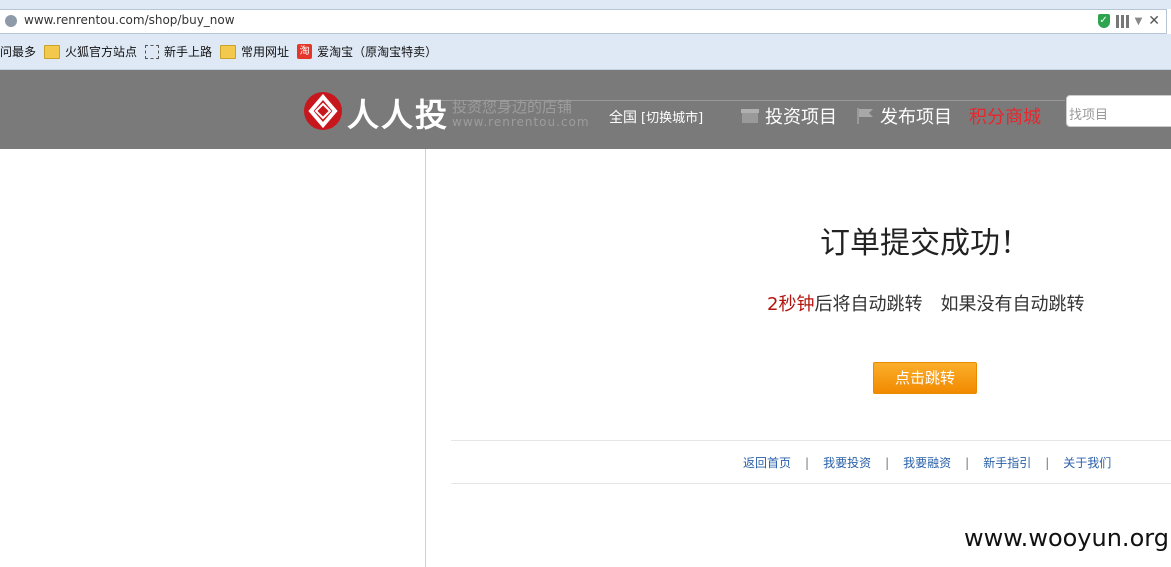 The image size is (1171, 567). What do you see at coordinates (254, 51) in the screenshot?
I see `bookmark-item: 常用网址` at bounding box center [254, 51].